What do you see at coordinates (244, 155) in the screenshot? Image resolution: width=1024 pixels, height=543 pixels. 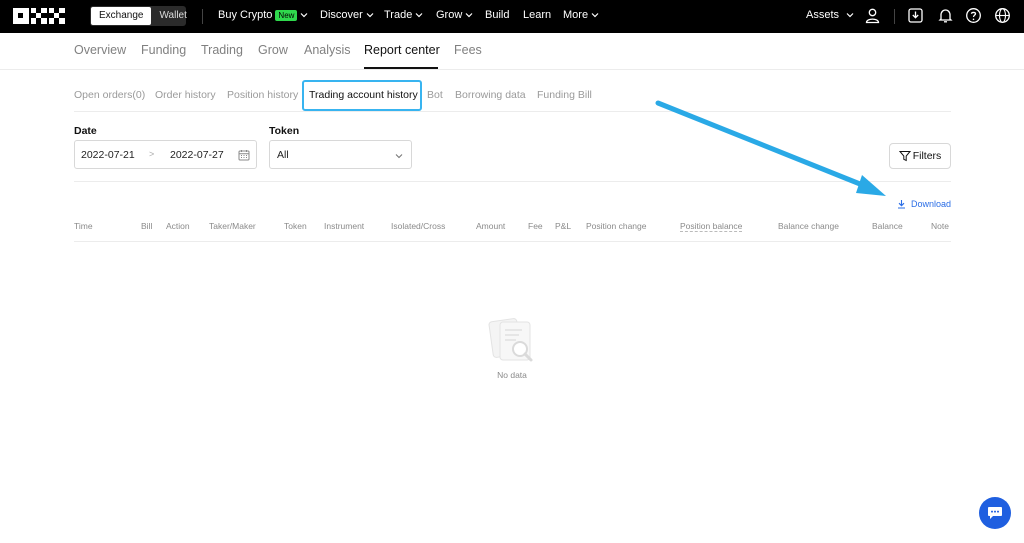 I see `calendar-icon` at bounding box center [244, 155].